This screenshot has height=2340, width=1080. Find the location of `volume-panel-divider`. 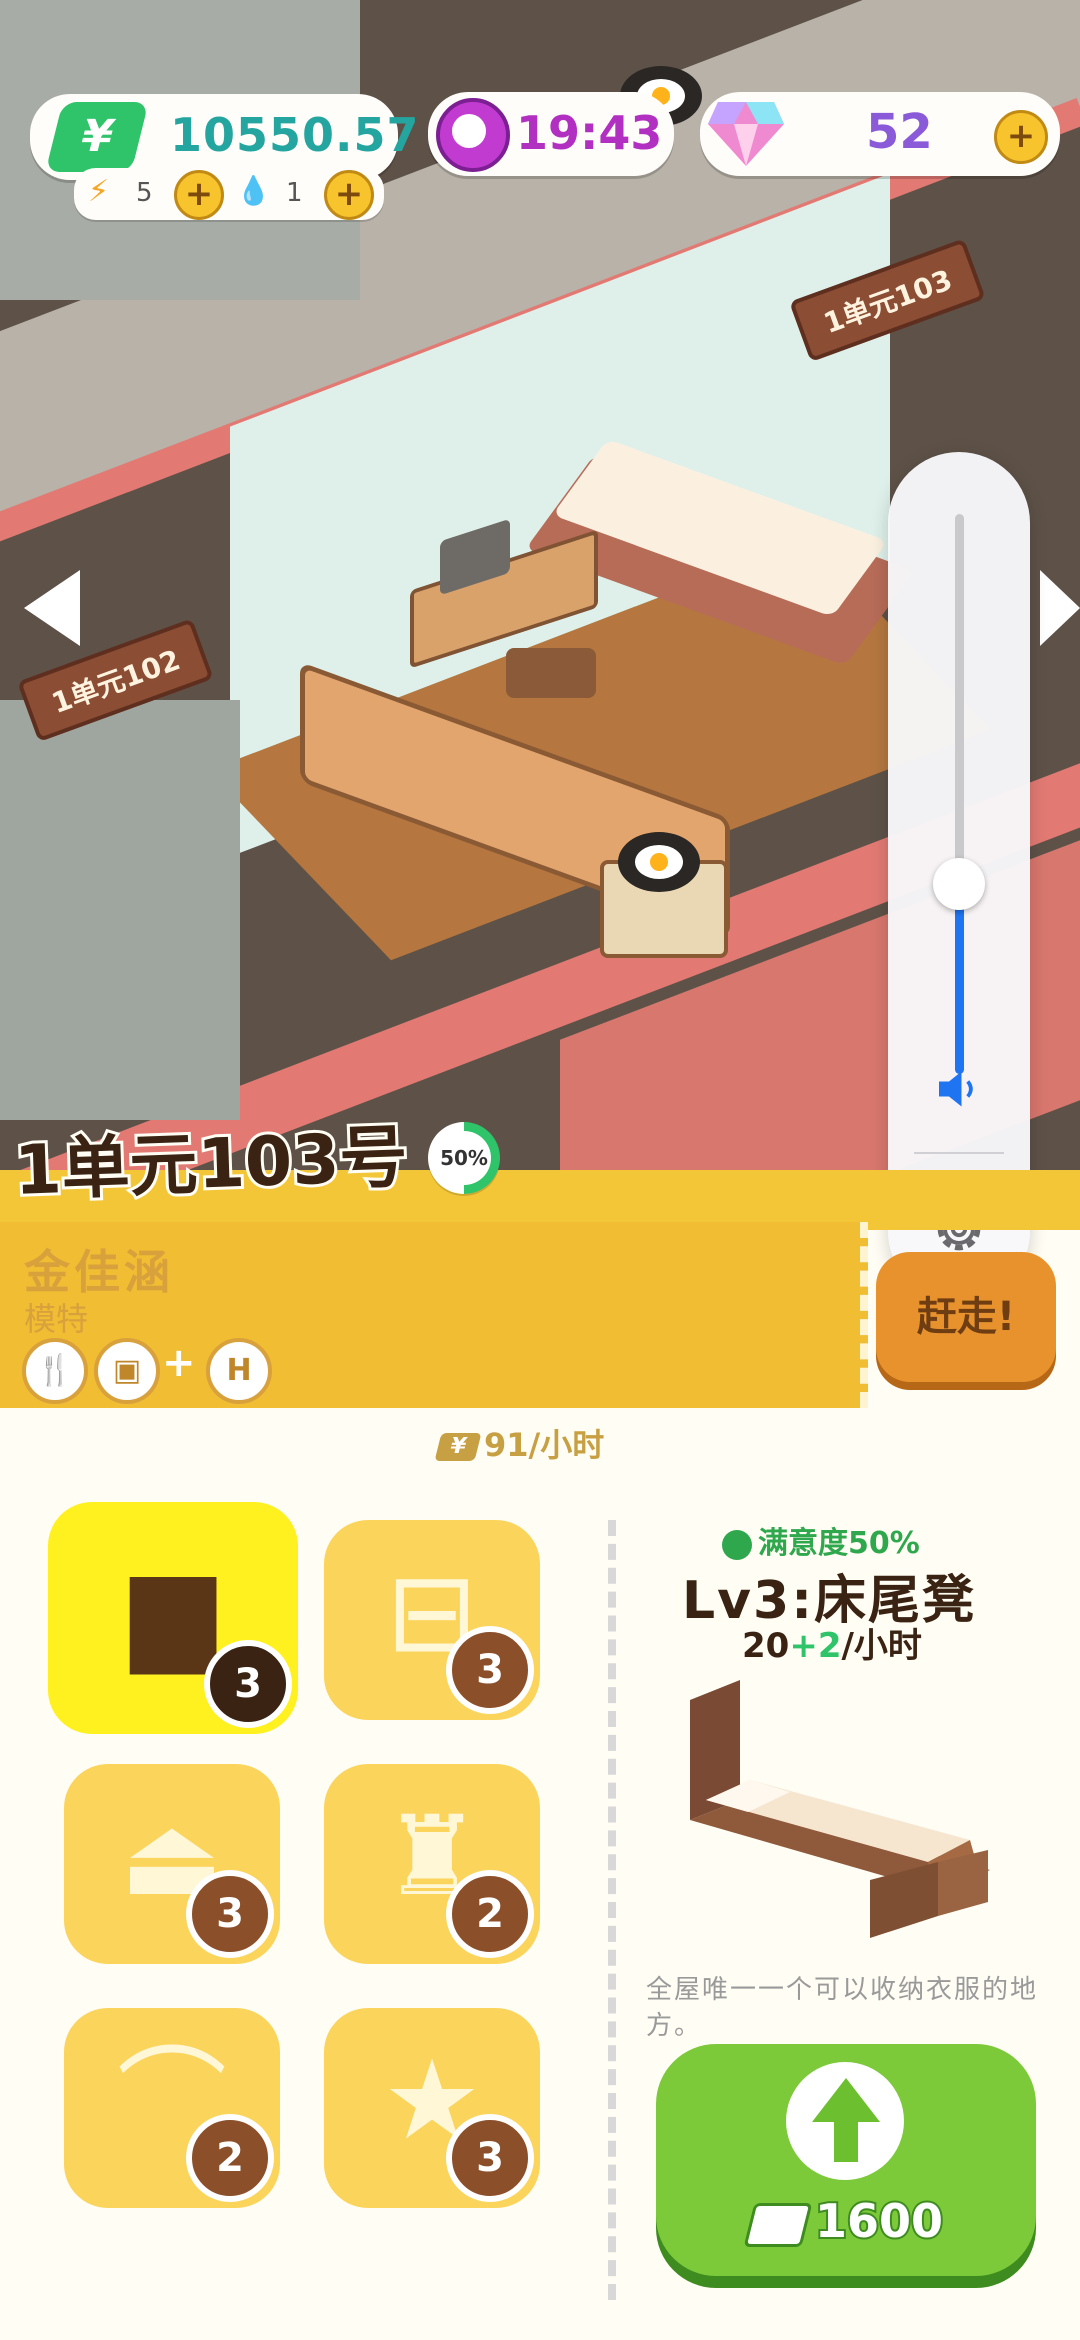

volume-panel-divider is located at coordinates (959, 1153).